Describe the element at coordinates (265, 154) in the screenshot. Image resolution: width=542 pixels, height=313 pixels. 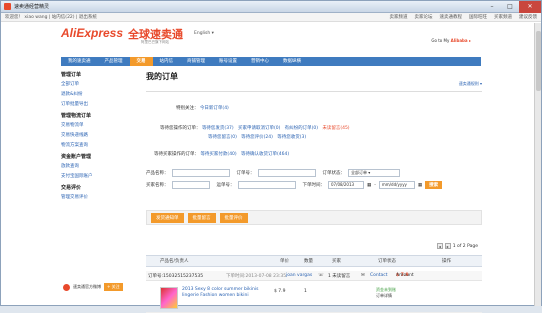
I see `wait-confirm-link: 等待确认收货订单(464)` at that location.